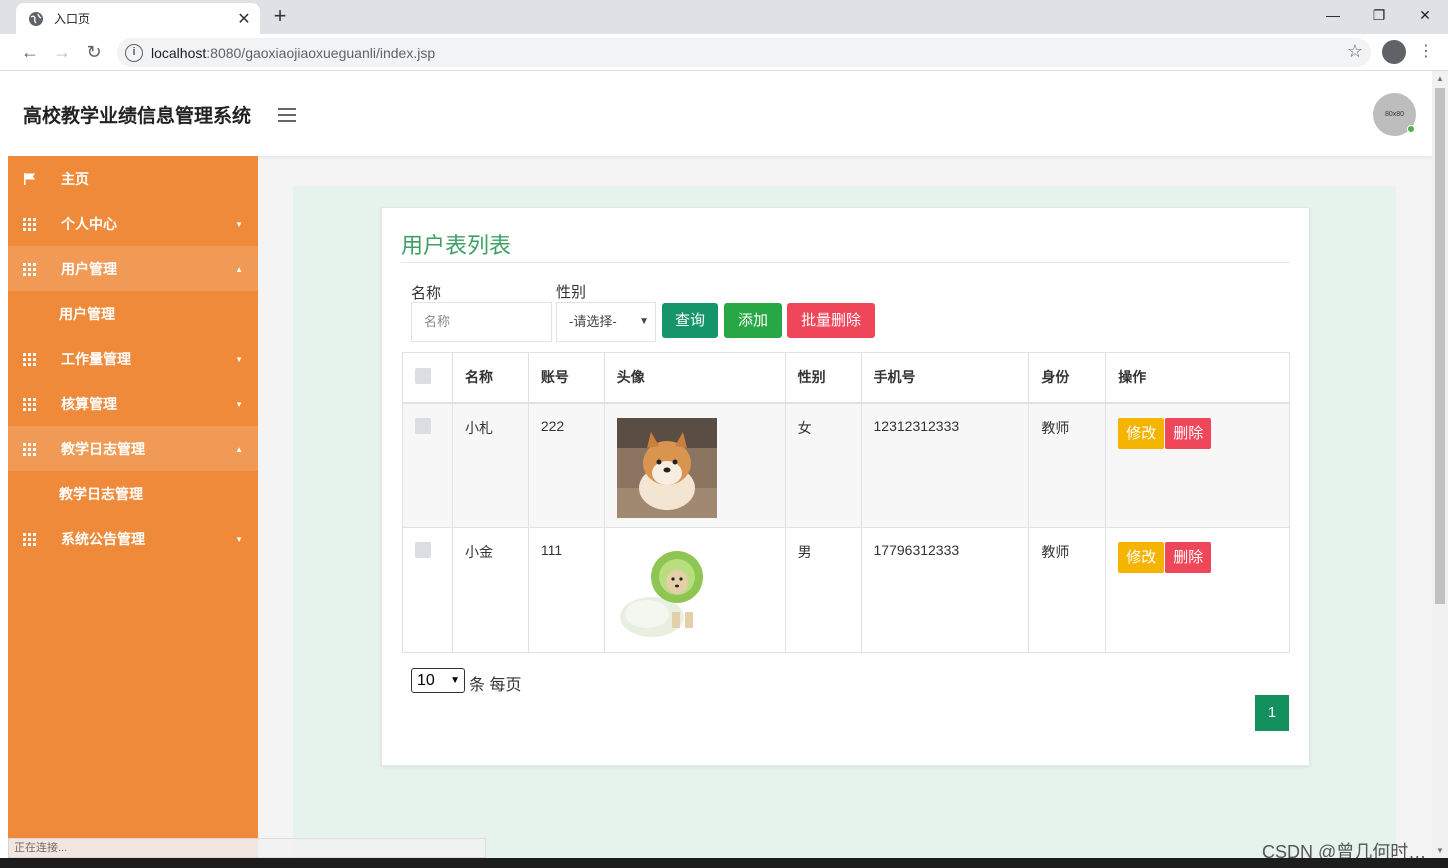 Image resolution: width=1448 pixels, height=868 pixels. I want to click on sidebar-item-home: 主页, so click(133, 178).